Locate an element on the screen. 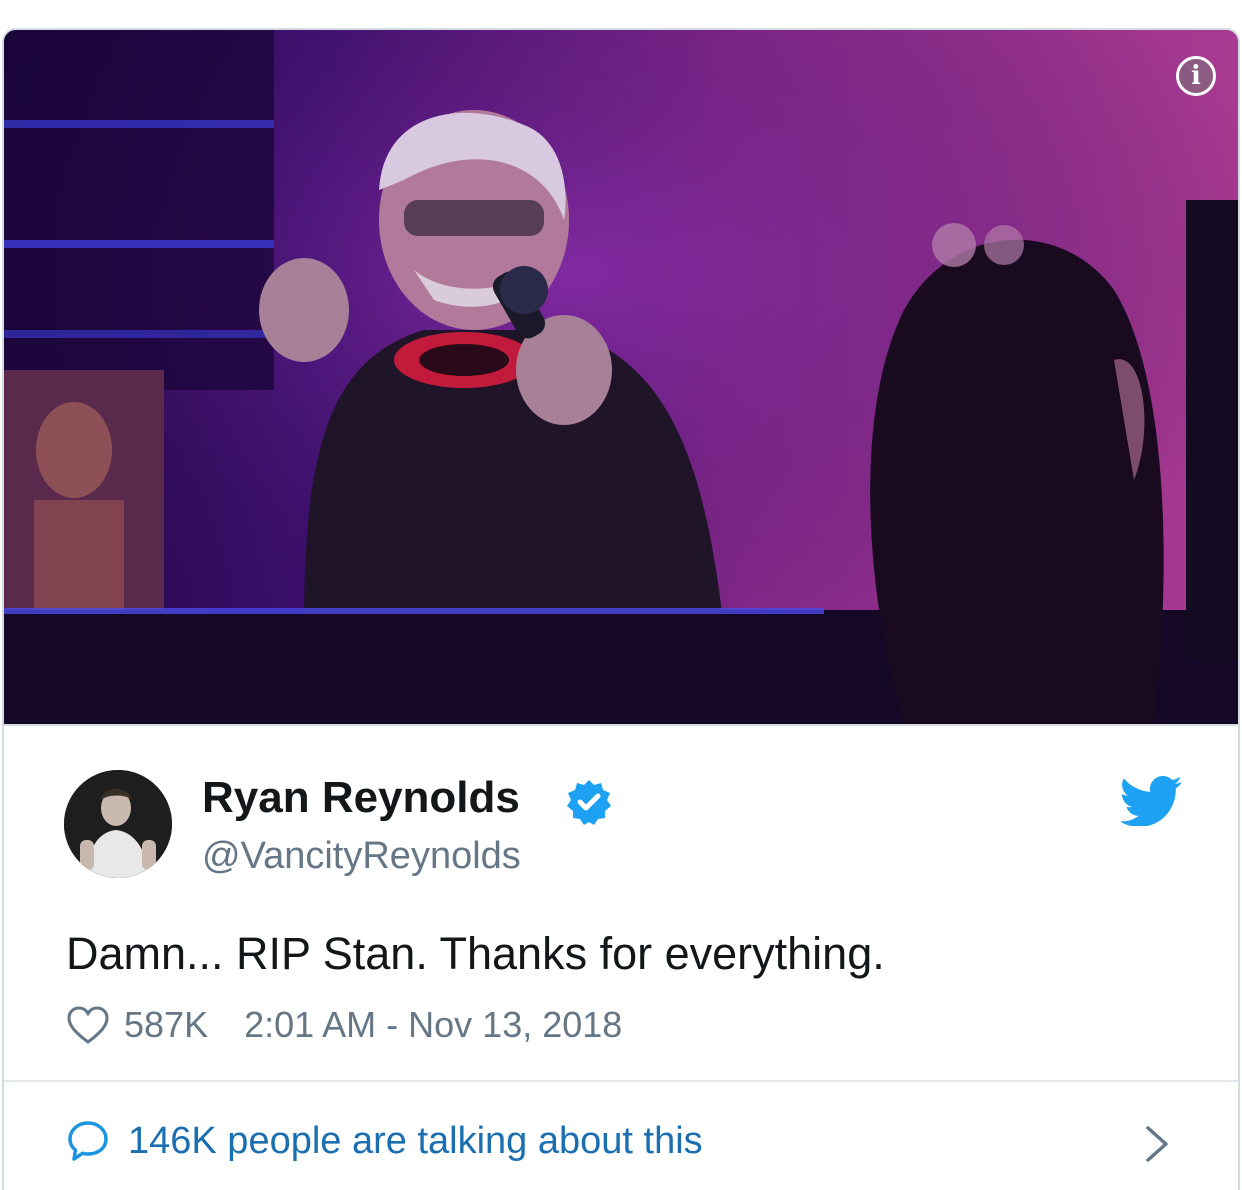 Image resolution: width=1242 pixels, height=1190 pixels. conversation-link: 146K people are talking about this is located at coordinates (384, 1141).